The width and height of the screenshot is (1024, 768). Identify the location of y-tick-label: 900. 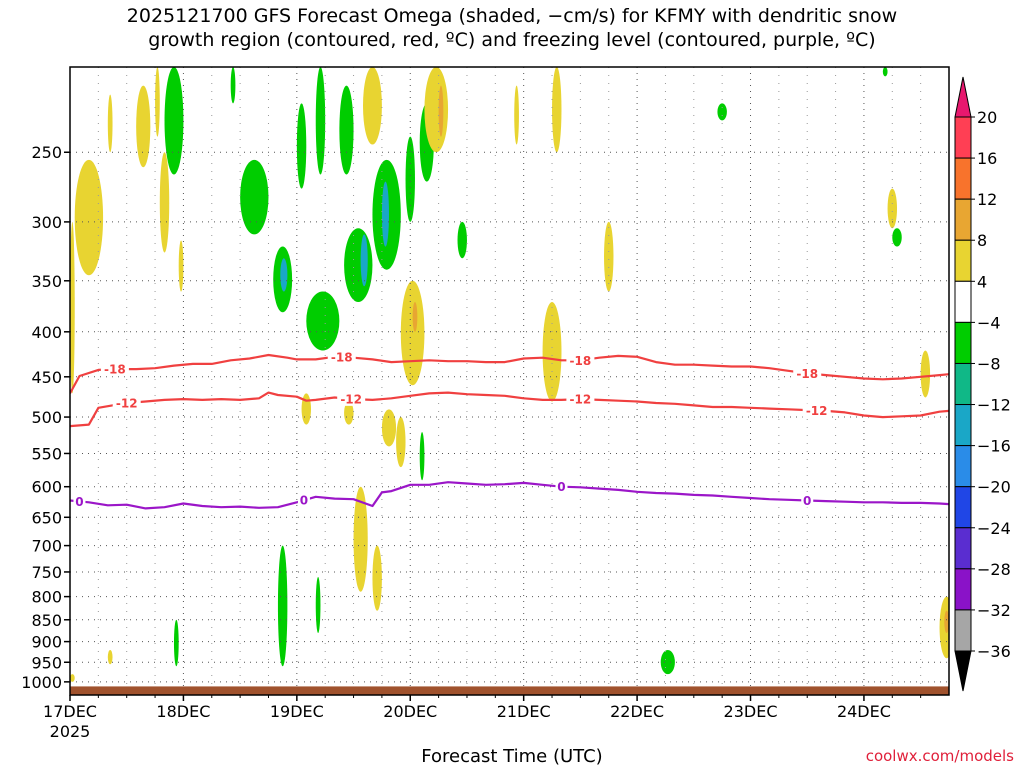
(46, 642).